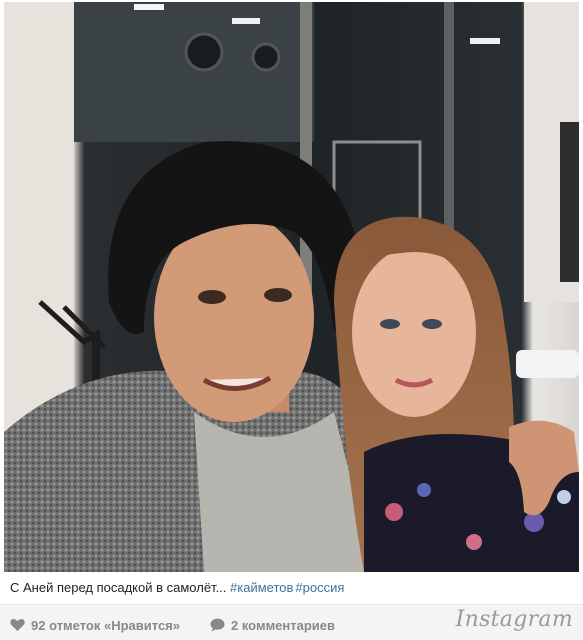 This screenshot has width=583, height=640. Describe the element at coordinates (217, 625) in the screenshot. I see `speech-bubble-icon` at that location.